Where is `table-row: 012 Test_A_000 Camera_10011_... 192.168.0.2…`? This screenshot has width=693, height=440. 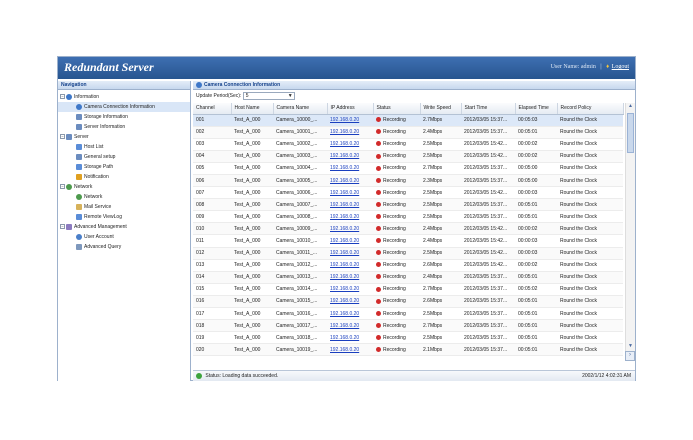
table-row: 012 Test_A_000 Camera_10011_... 192.168.0.2… is located at coordinates (408, 253).